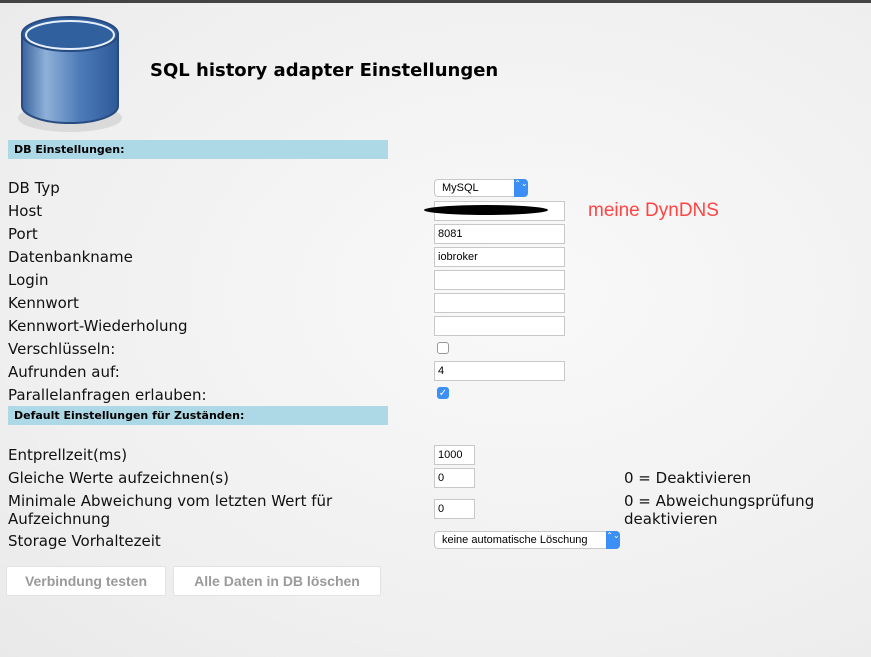  Describe the element at coordinates (198, 149) in the screenshot. I see `section-db-settings: DB Einstellungen:` at that location.